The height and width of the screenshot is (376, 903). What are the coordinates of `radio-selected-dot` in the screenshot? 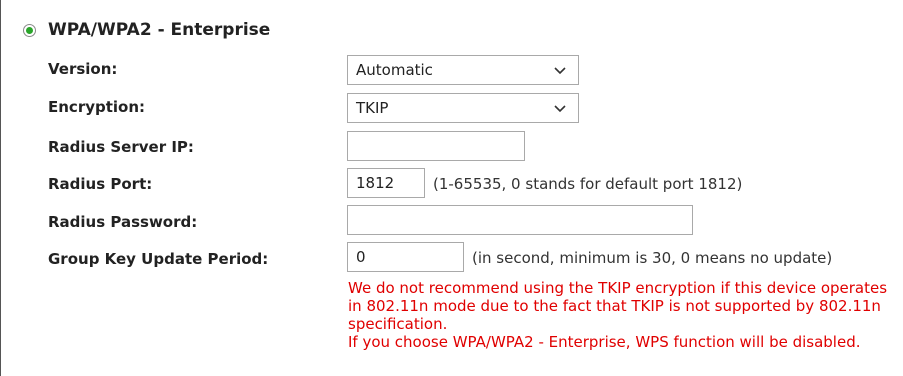 It's located at (29, 30).